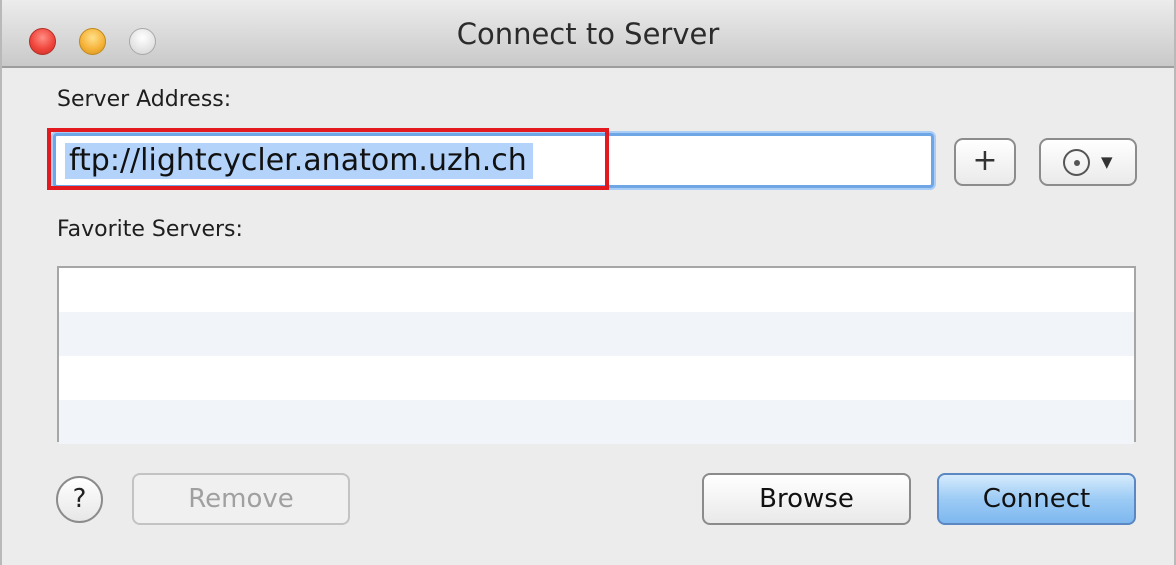 The height and width of the screenshot is (565, 1176). I want to click on add-favorite-button: +, so click(985, 162).